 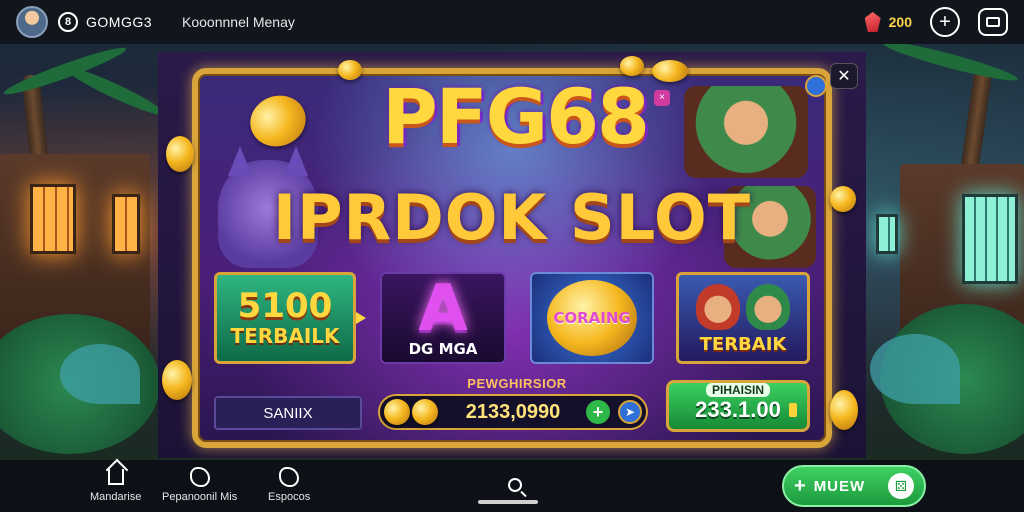 I want to click on gem-icon, so click(x=872, y=22).